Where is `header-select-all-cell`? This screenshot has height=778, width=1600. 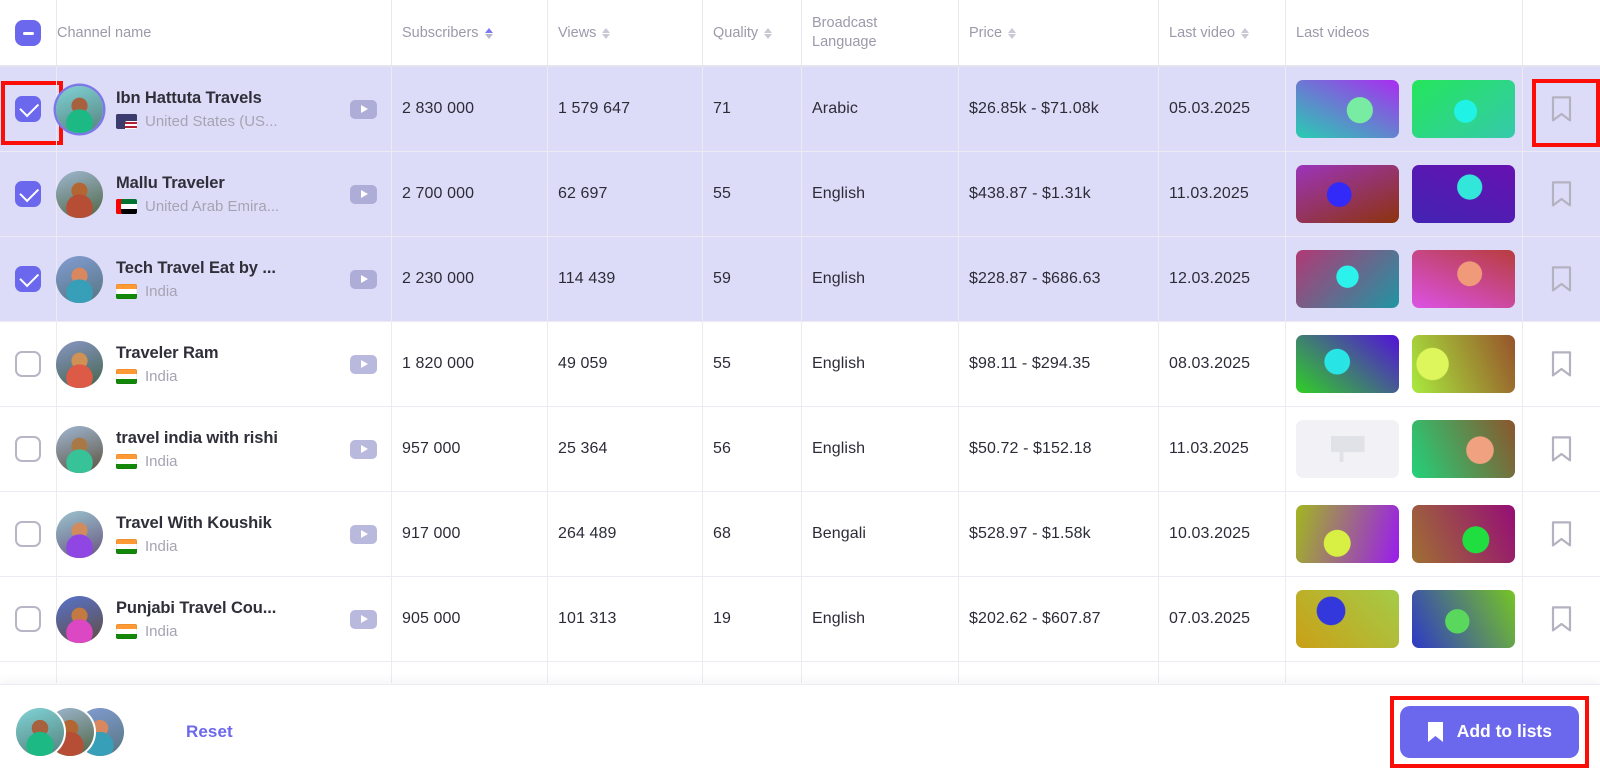 header-select-all-cell is located at coordinates (28, 33).